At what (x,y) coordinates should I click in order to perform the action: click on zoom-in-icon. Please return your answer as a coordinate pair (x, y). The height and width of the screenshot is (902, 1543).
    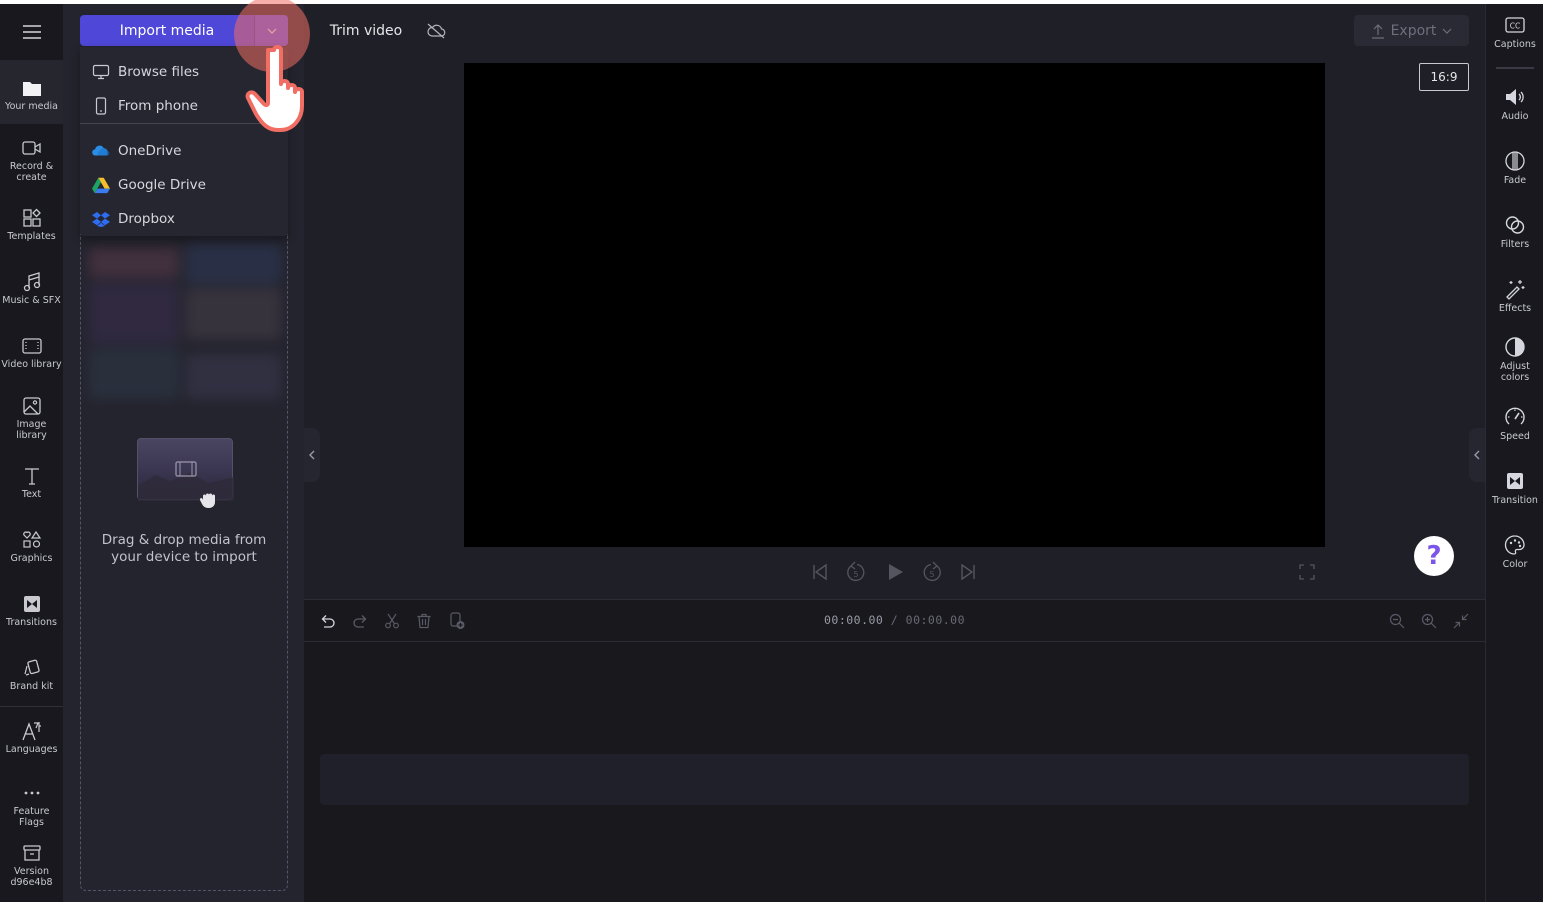
    Looking at the image, I should click on (1429, 621).